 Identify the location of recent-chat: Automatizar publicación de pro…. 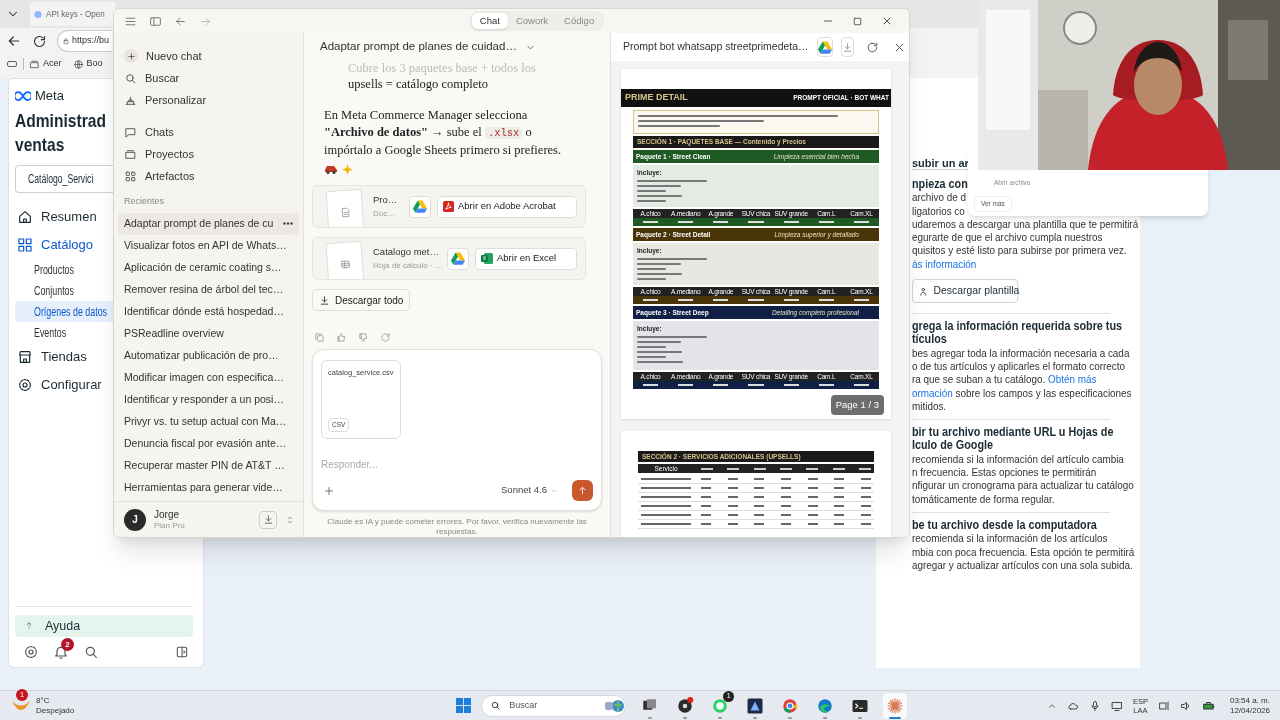
(208, 355).